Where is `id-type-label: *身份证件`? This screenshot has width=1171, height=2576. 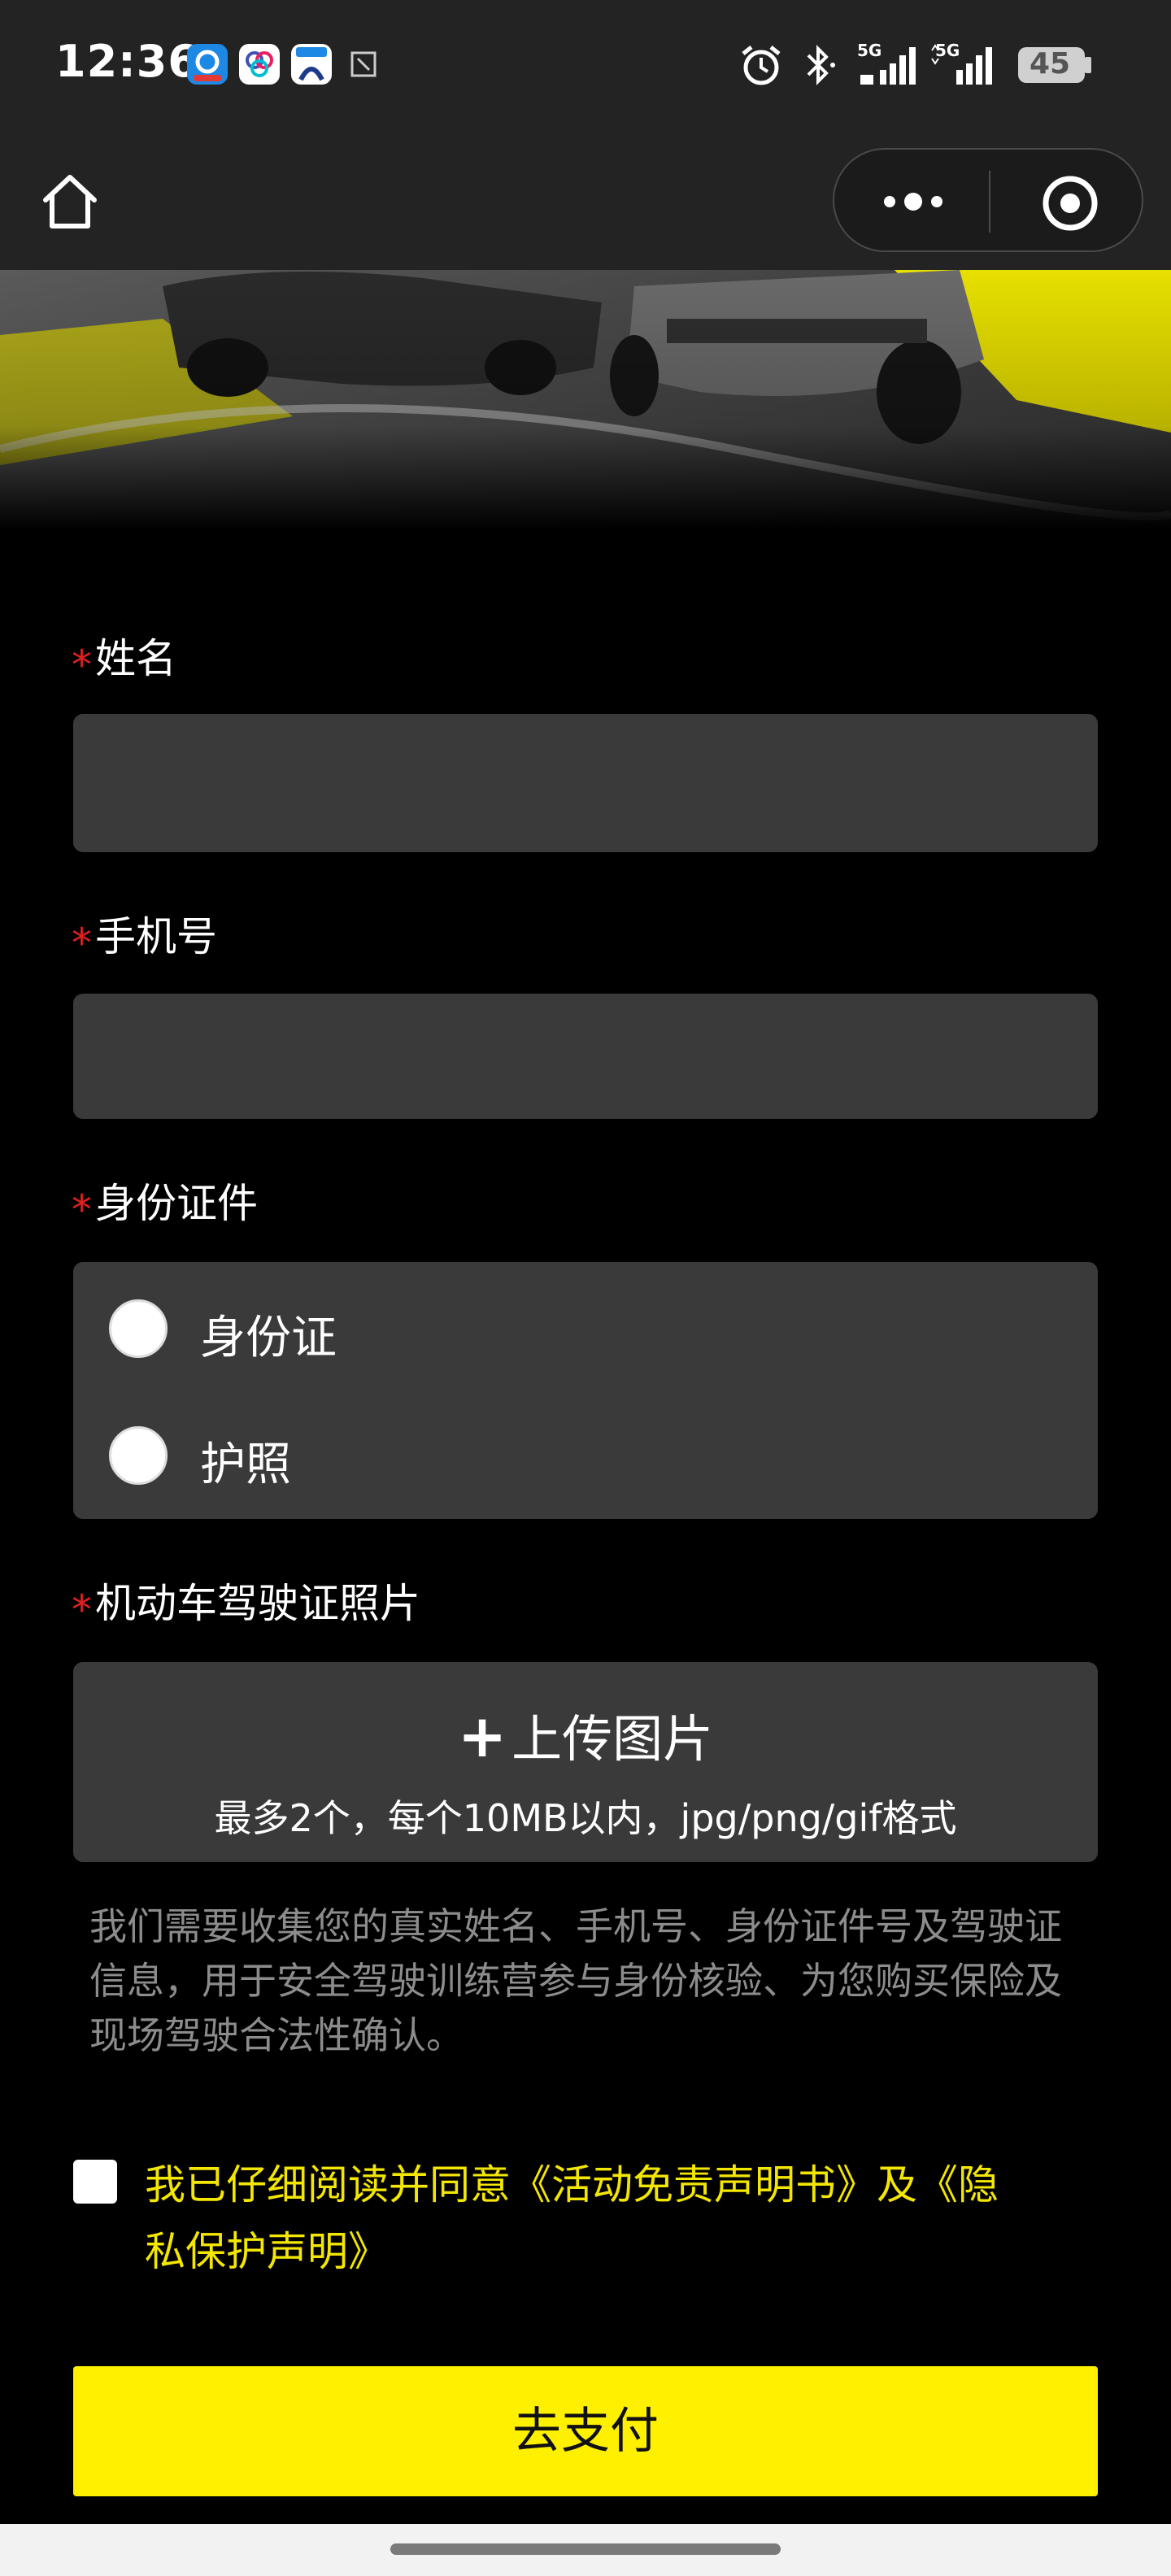 id-type-label: *身份证件 is located at coordinates (165, 1202).